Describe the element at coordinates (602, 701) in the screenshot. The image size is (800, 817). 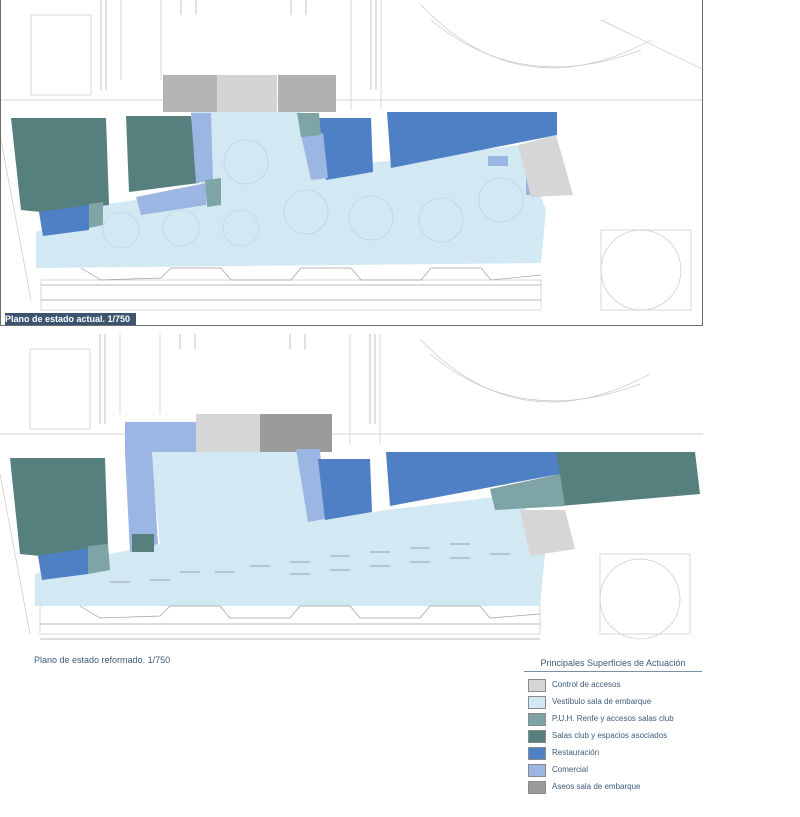
I see `legend-label: Vestíbulo sala de embarque` at that location.